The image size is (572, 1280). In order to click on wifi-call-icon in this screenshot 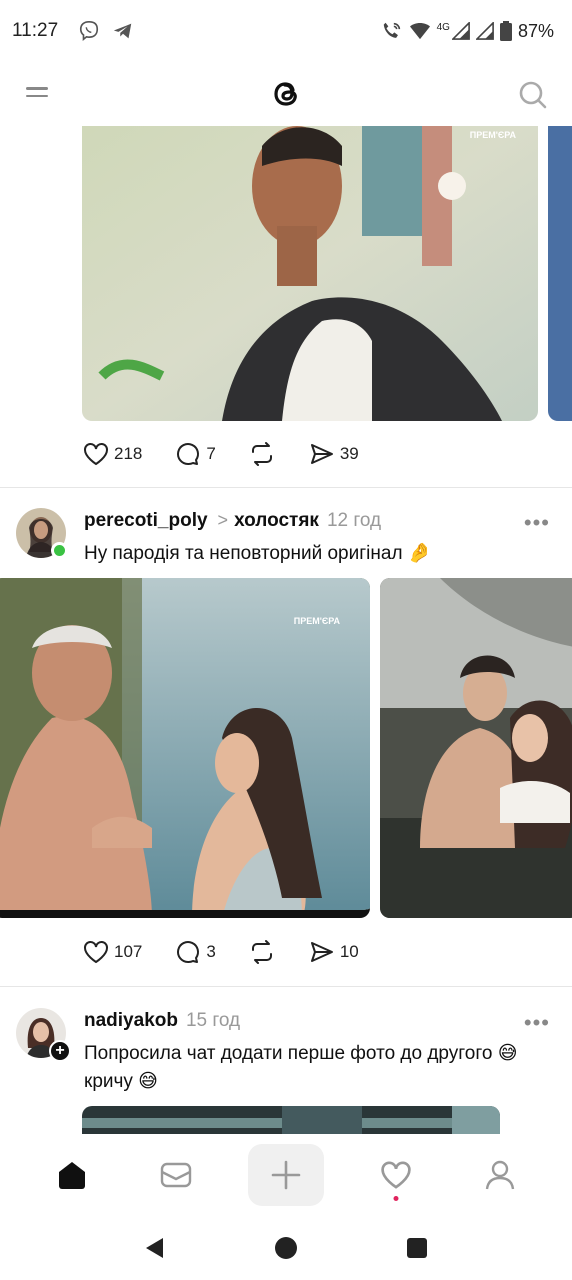, I will do `click(392, 31)`.